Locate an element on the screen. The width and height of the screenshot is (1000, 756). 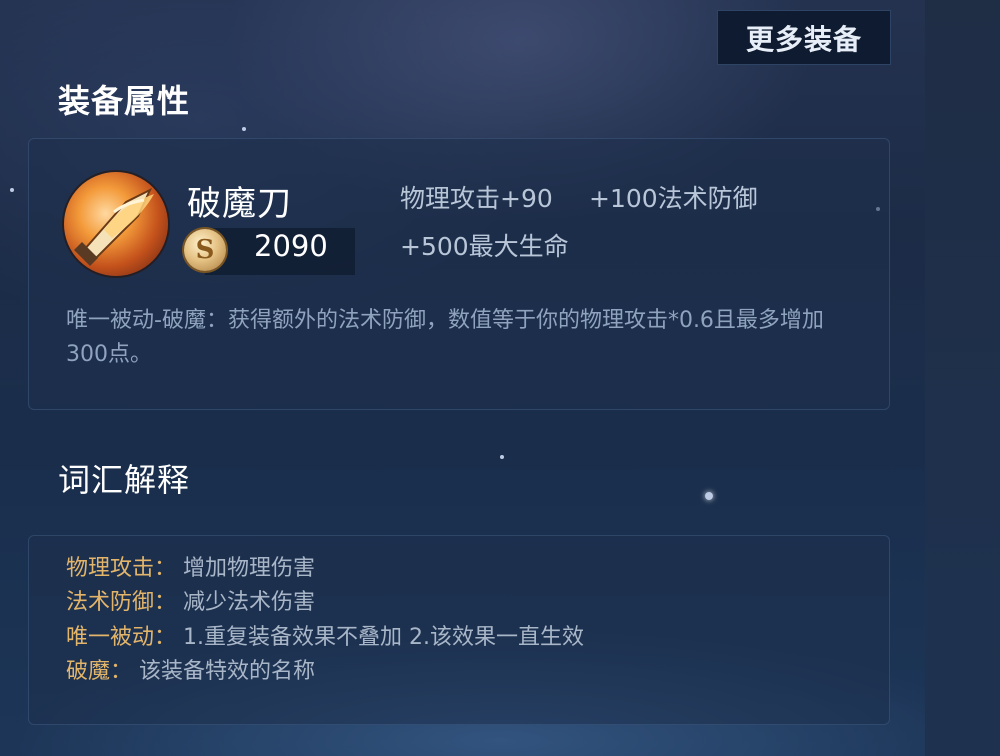
item-name: 破魔刀 is located at coordinates (239, 204).